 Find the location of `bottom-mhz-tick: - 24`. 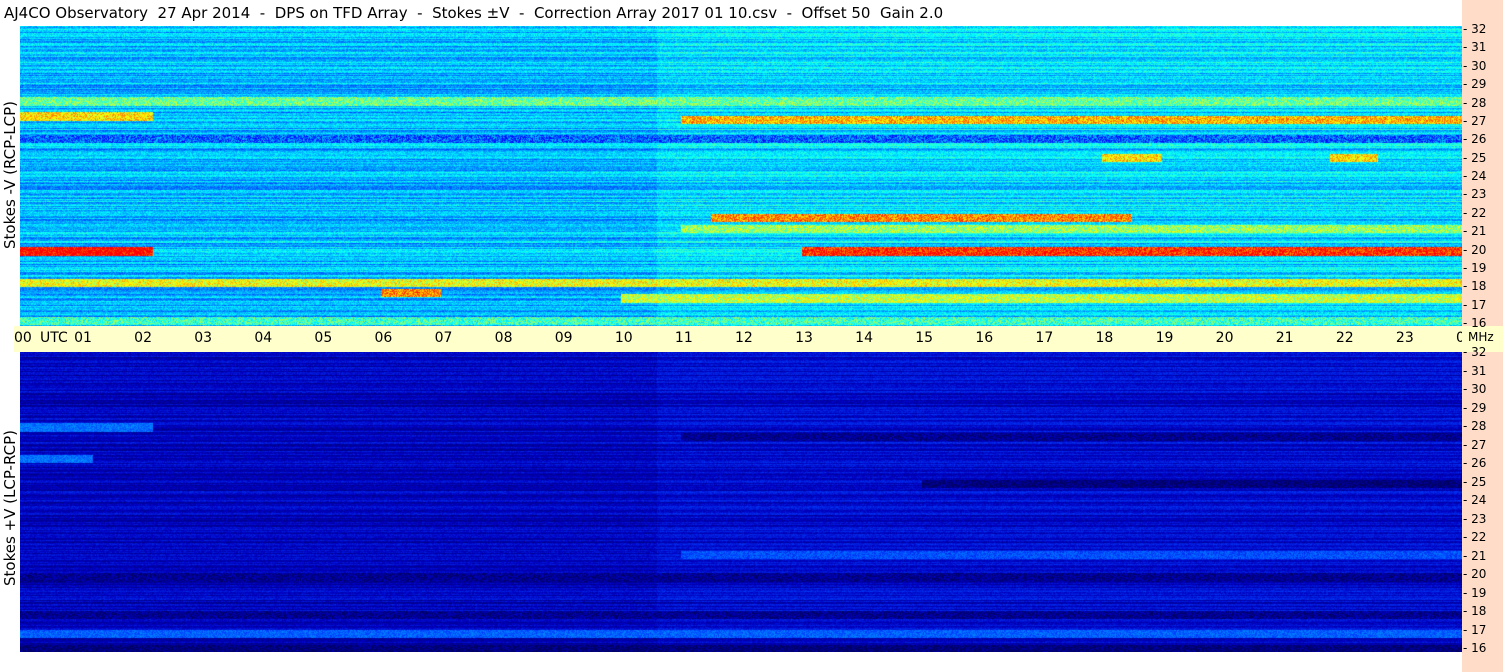

bottom-mhz-tick: - 24 is located at coordinates (1475, 500).